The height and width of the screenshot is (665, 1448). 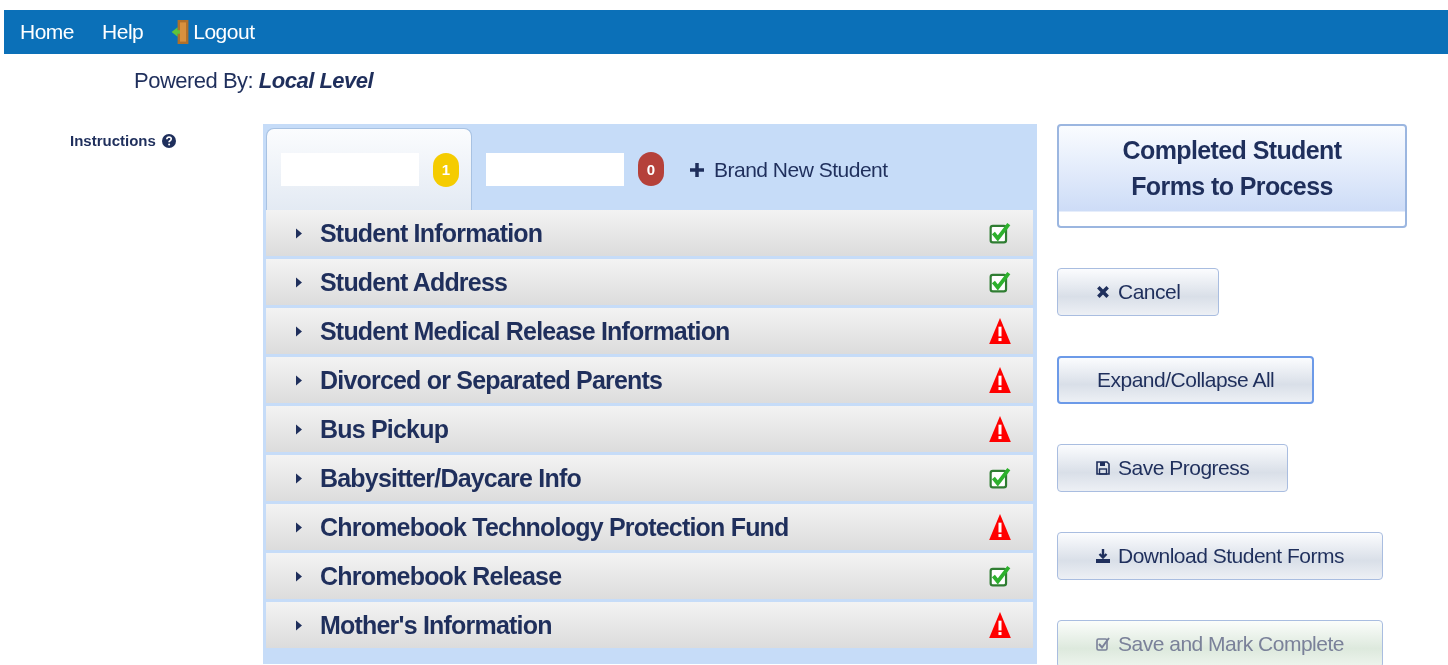 What do you see at coordinates (649, 478) in the screenshot?
I see `section-header: Babysitter/Daycare Info` at bounding box center [649, 478].